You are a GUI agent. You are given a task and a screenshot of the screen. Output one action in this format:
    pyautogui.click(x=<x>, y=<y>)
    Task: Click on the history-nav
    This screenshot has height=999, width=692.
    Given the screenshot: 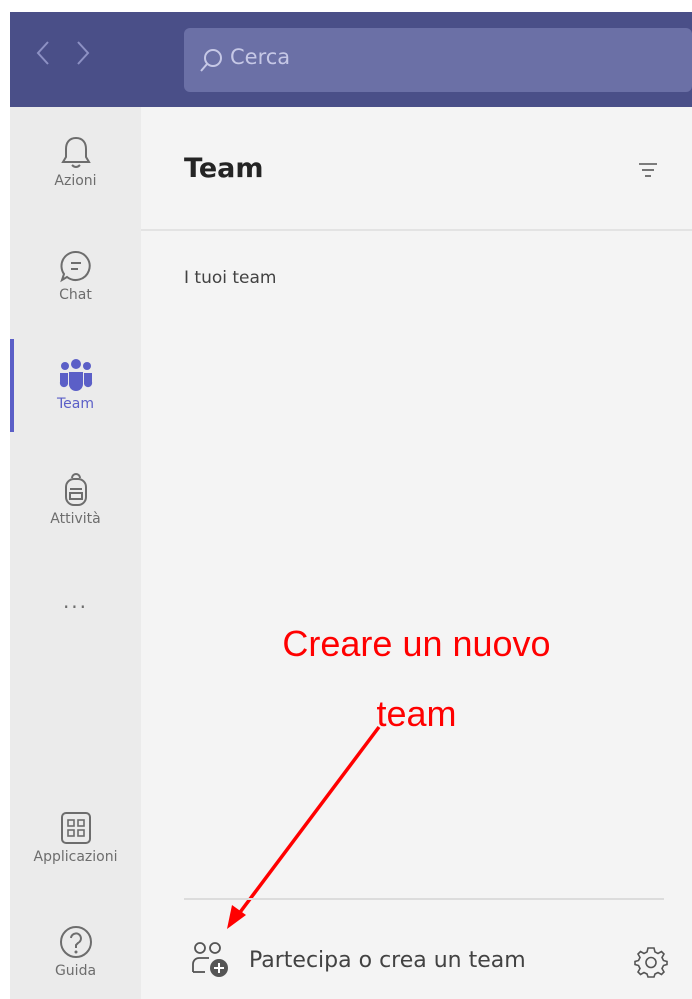 What is the action you would take?
    pyautogui.click(x=63, y=53)
    